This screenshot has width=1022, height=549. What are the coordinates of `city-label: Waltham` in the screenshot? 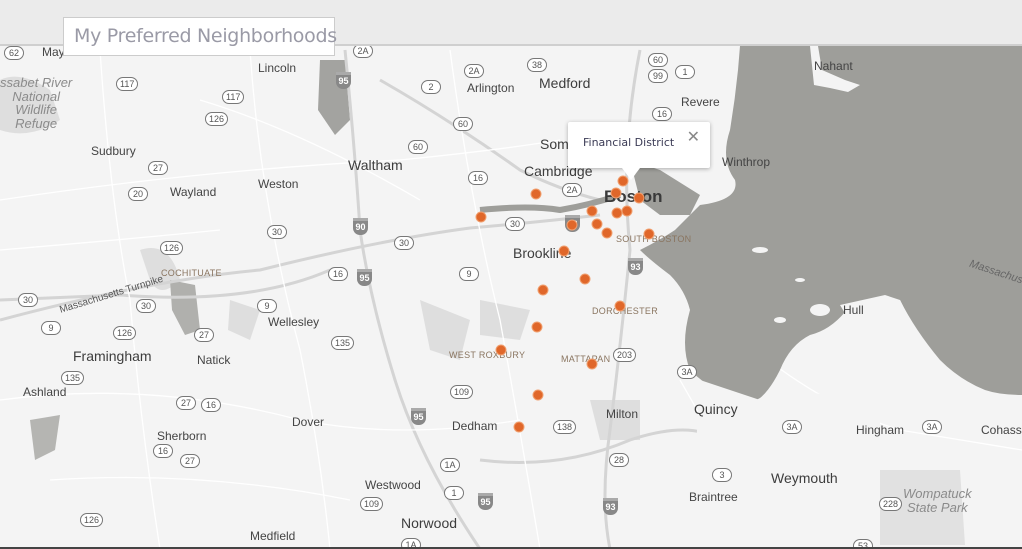 It's located at (375, 165).